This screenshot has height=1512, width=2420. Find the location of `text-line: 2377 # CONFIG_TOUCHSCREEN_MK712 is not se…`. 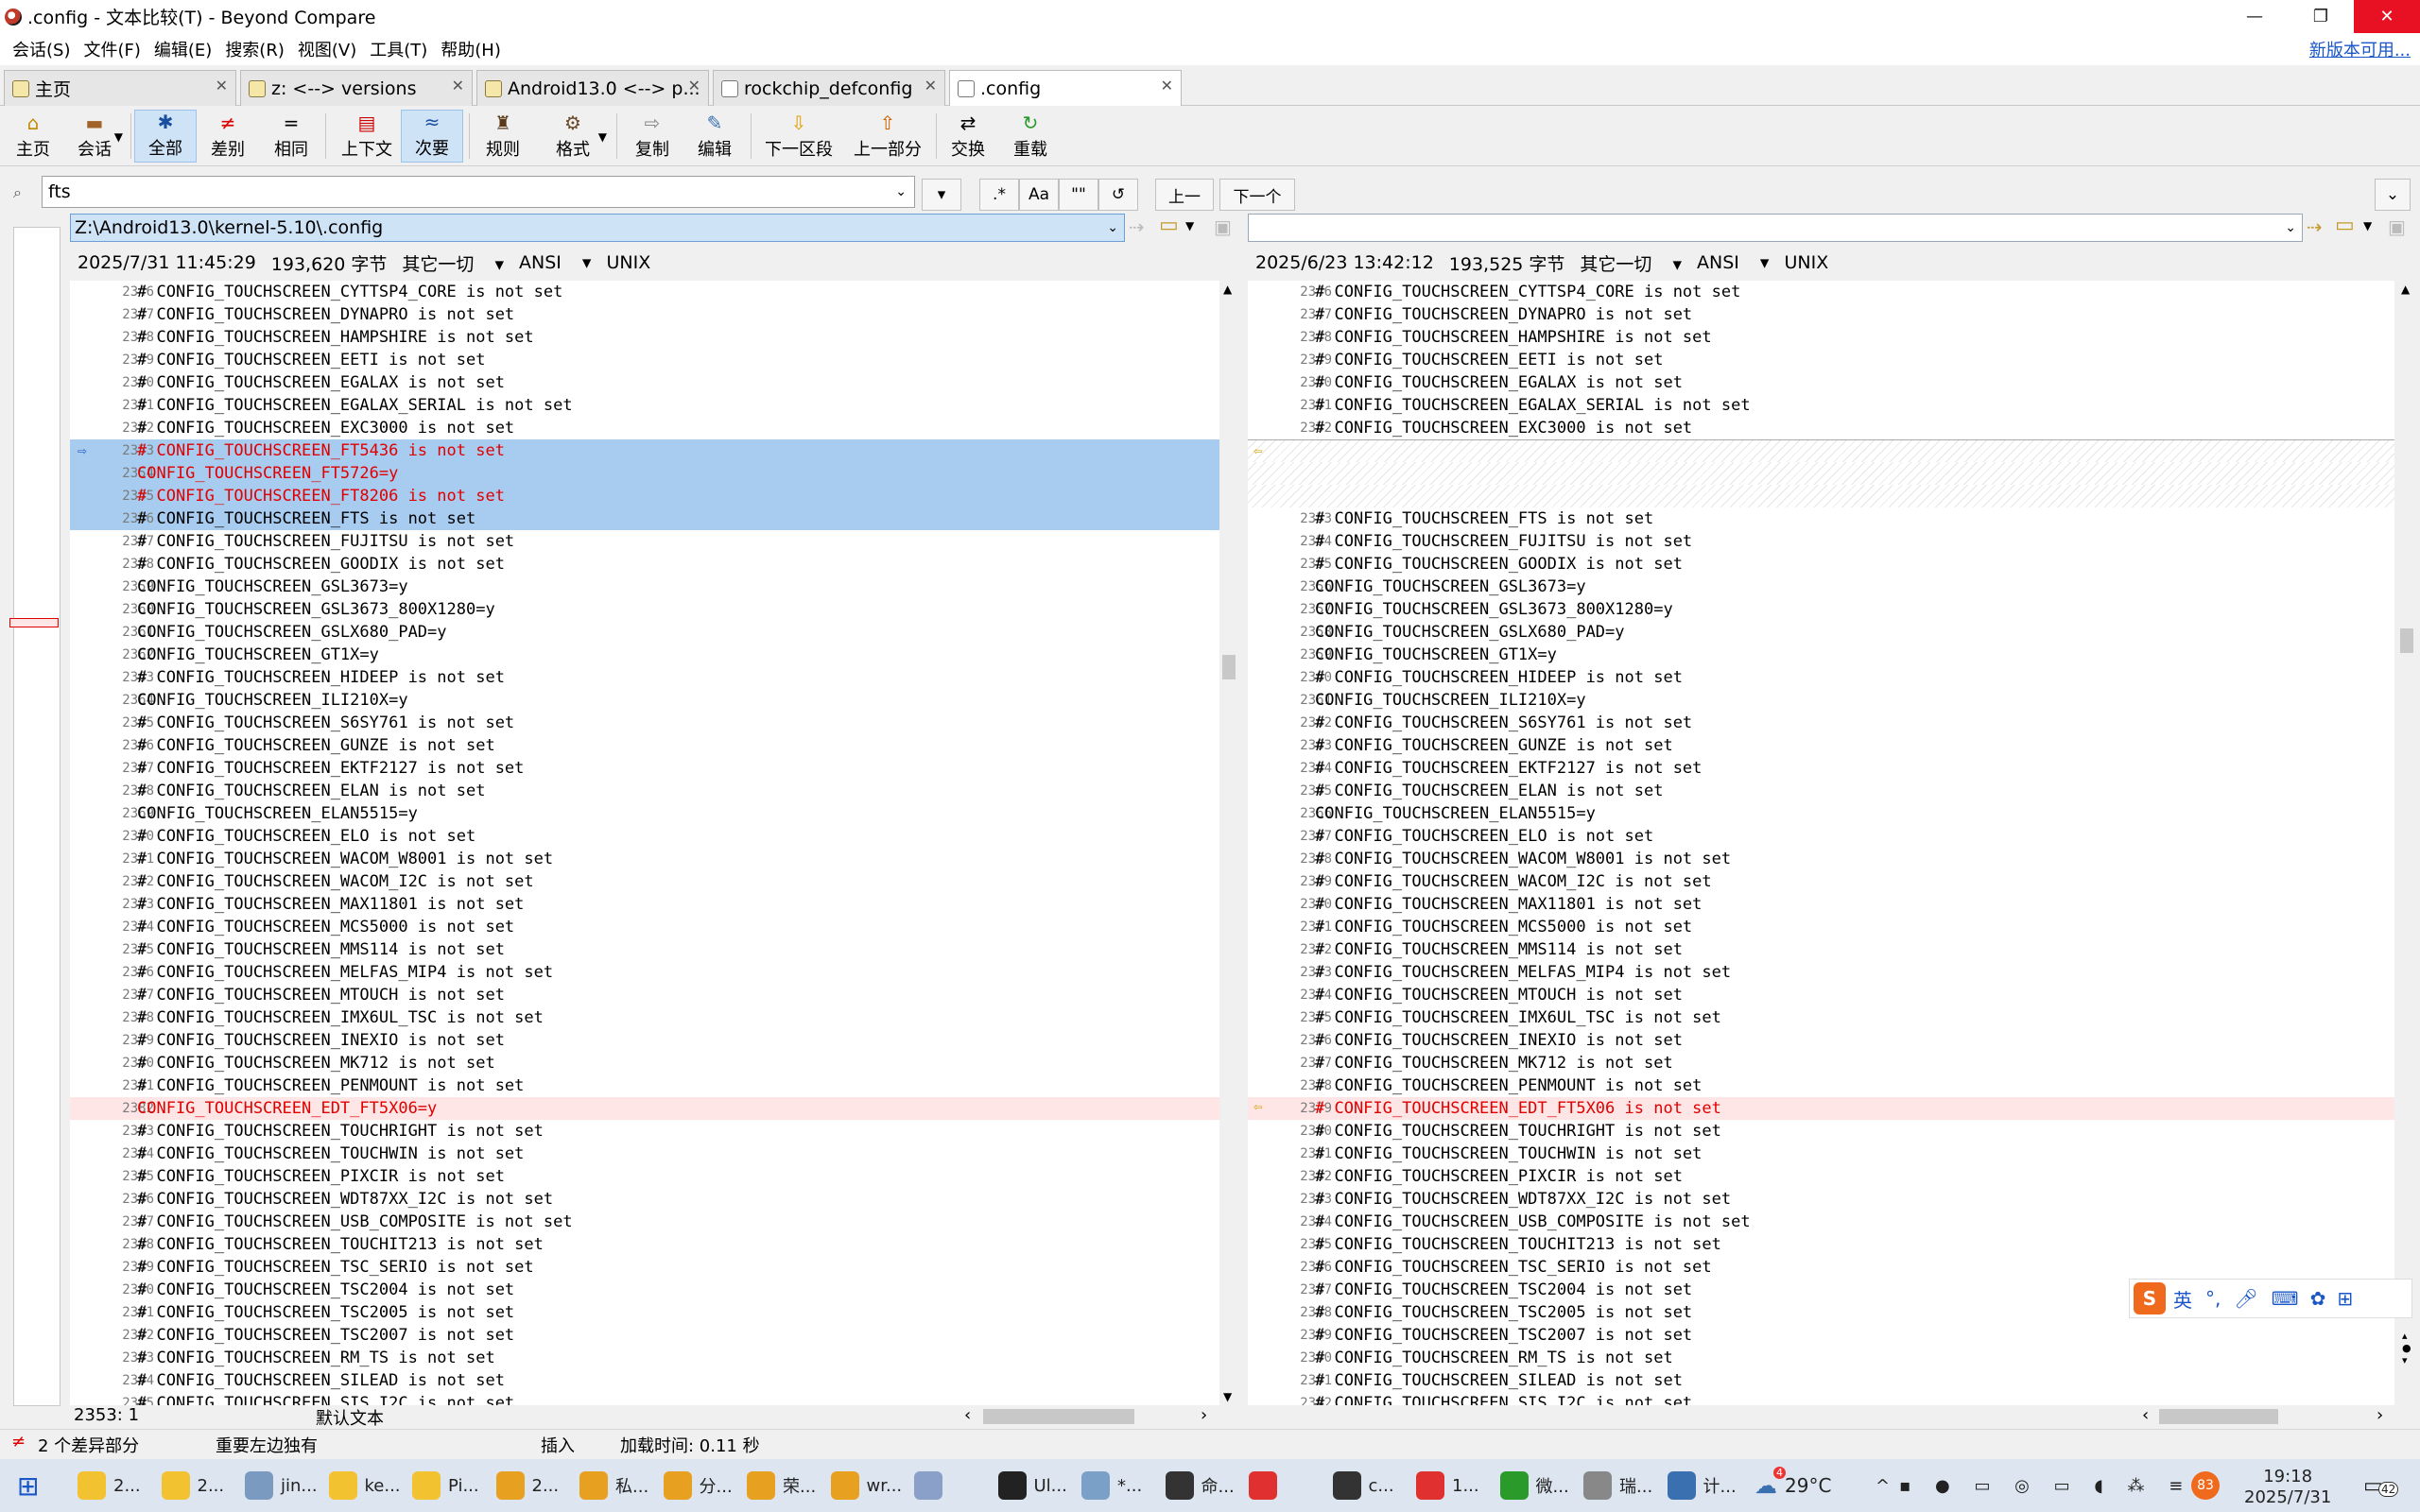

text-line: 2377 # CONFIG_TOUCHSCREEN_MK712 is not se… is located at coordinates (1821, 1063).